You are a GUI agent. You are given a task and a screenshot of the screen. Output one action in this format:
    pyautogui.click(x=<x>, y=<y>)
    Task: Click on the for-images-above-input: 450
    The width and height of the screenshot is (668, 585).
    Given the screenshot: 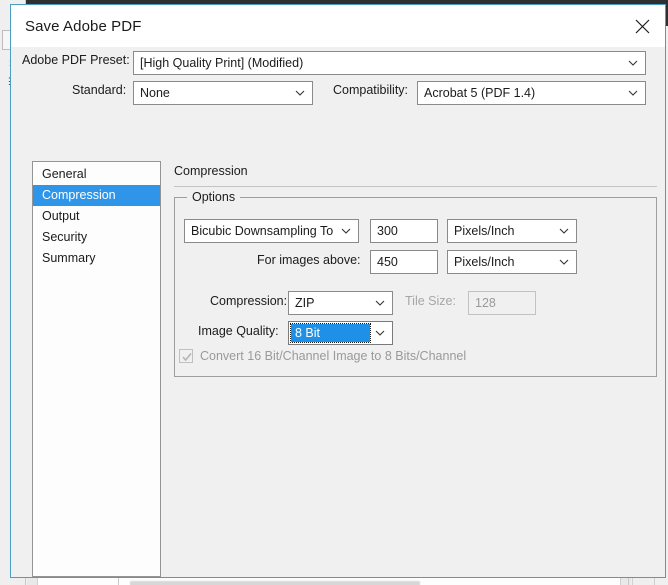 What is the action you would take?
    pyautogui.click(x=404, y=262)
    